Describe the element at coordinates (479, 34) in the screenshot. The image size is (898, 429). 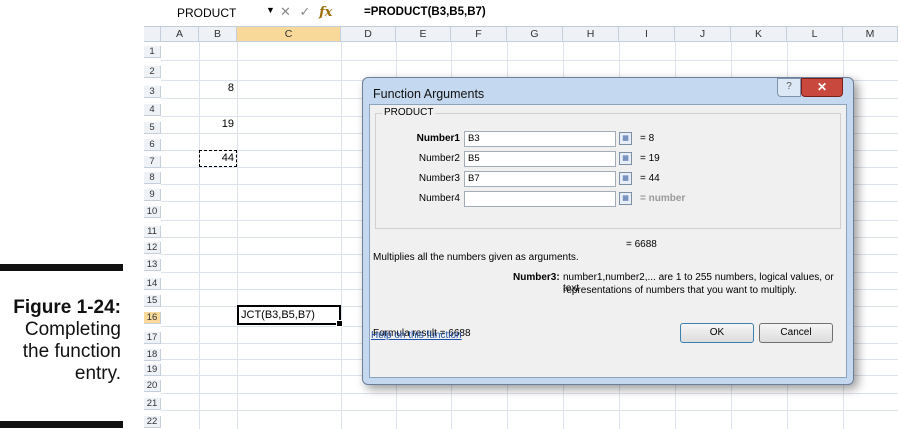
I see `column-header-f: F` at that location.